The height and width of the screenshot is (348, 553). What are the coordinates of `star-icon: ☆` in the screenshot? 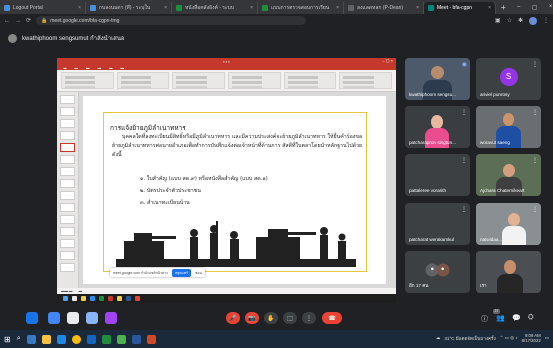 It's located at (509, 20).